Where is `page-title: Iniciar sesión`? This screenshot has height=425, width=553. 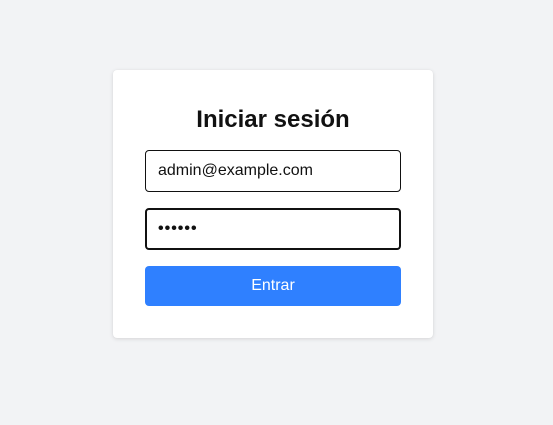
page-title: Iniciar sesión is located at coordinates (273, 119).